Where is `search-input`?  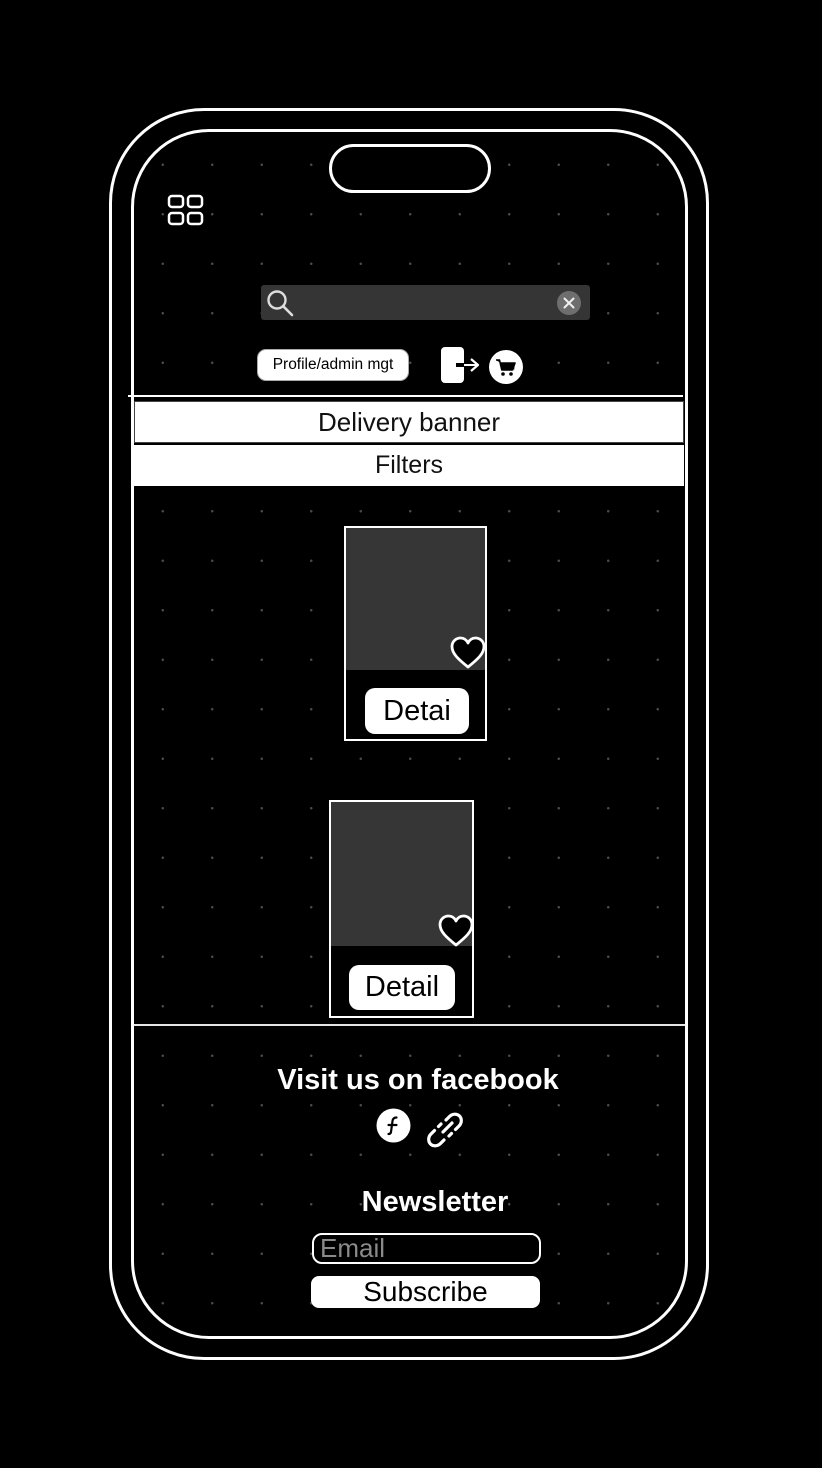
search-input is located at coordinates (424, 302).